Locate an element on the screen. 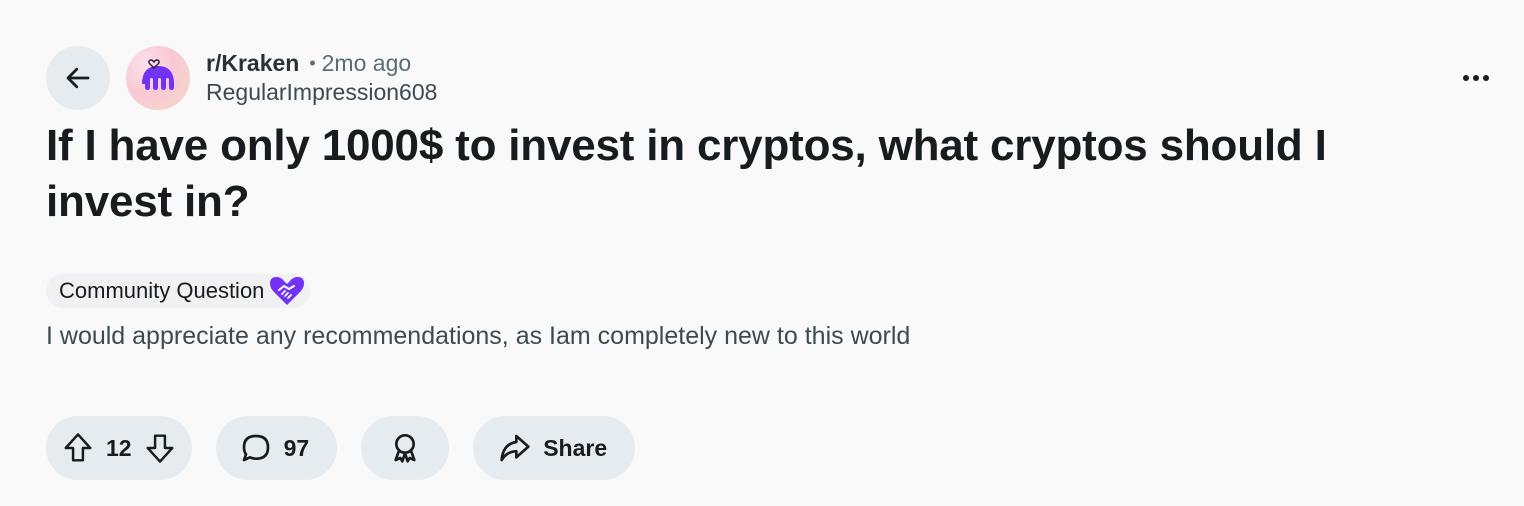 This screenshot has width=1524, height=506. post-header: r/Kraken • 2mo ago RegularImpression608 is located at coordinates (241, 78).